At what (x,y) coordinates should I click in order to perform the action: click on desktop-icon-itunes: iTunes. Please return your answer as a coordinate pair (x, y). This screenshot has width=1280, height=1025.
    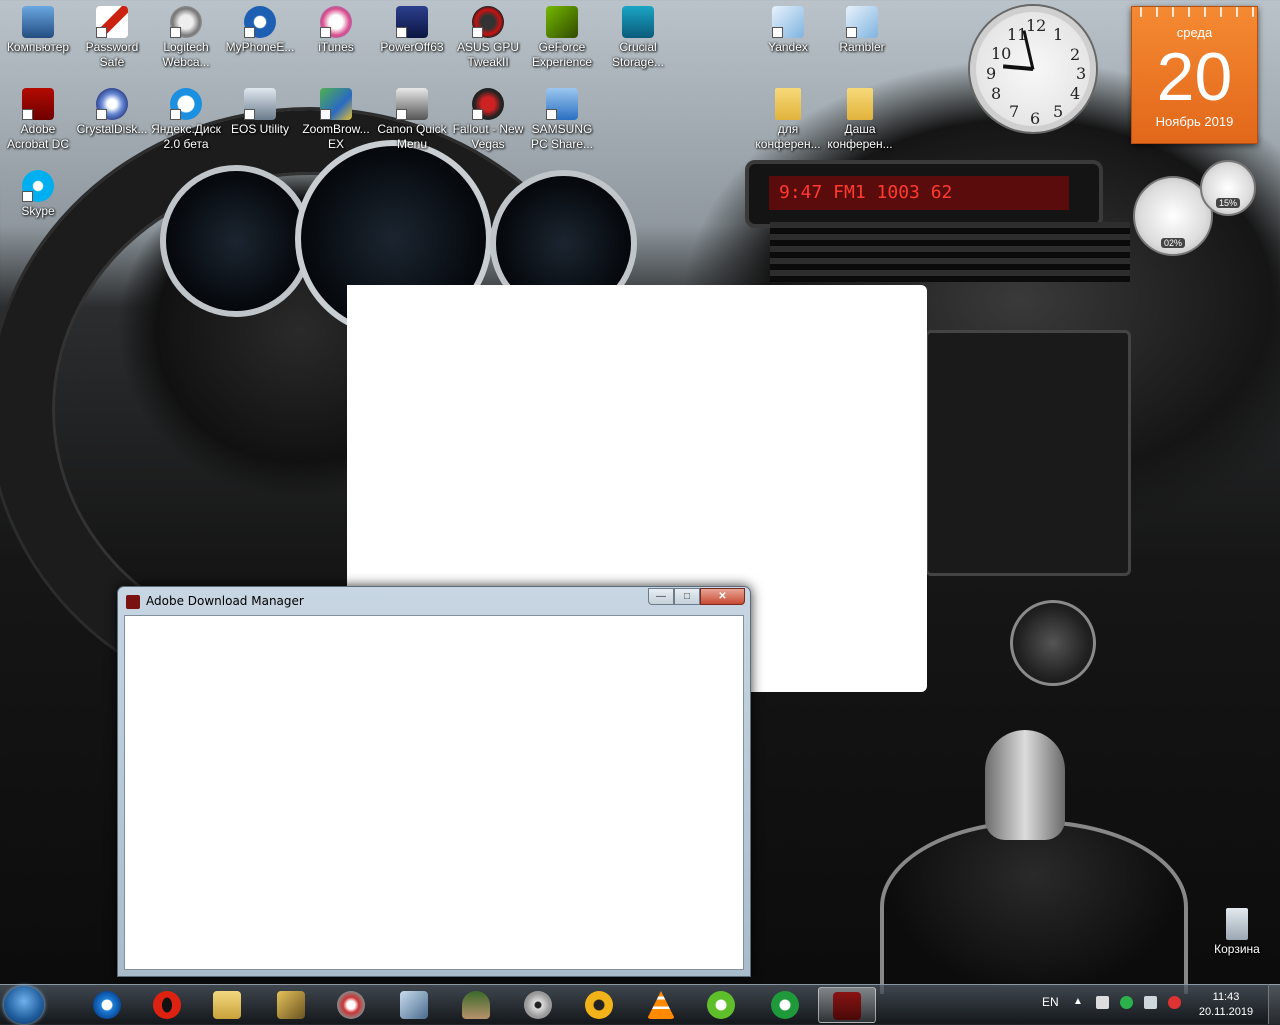
    Looking at the image, I should click on (336, 30).